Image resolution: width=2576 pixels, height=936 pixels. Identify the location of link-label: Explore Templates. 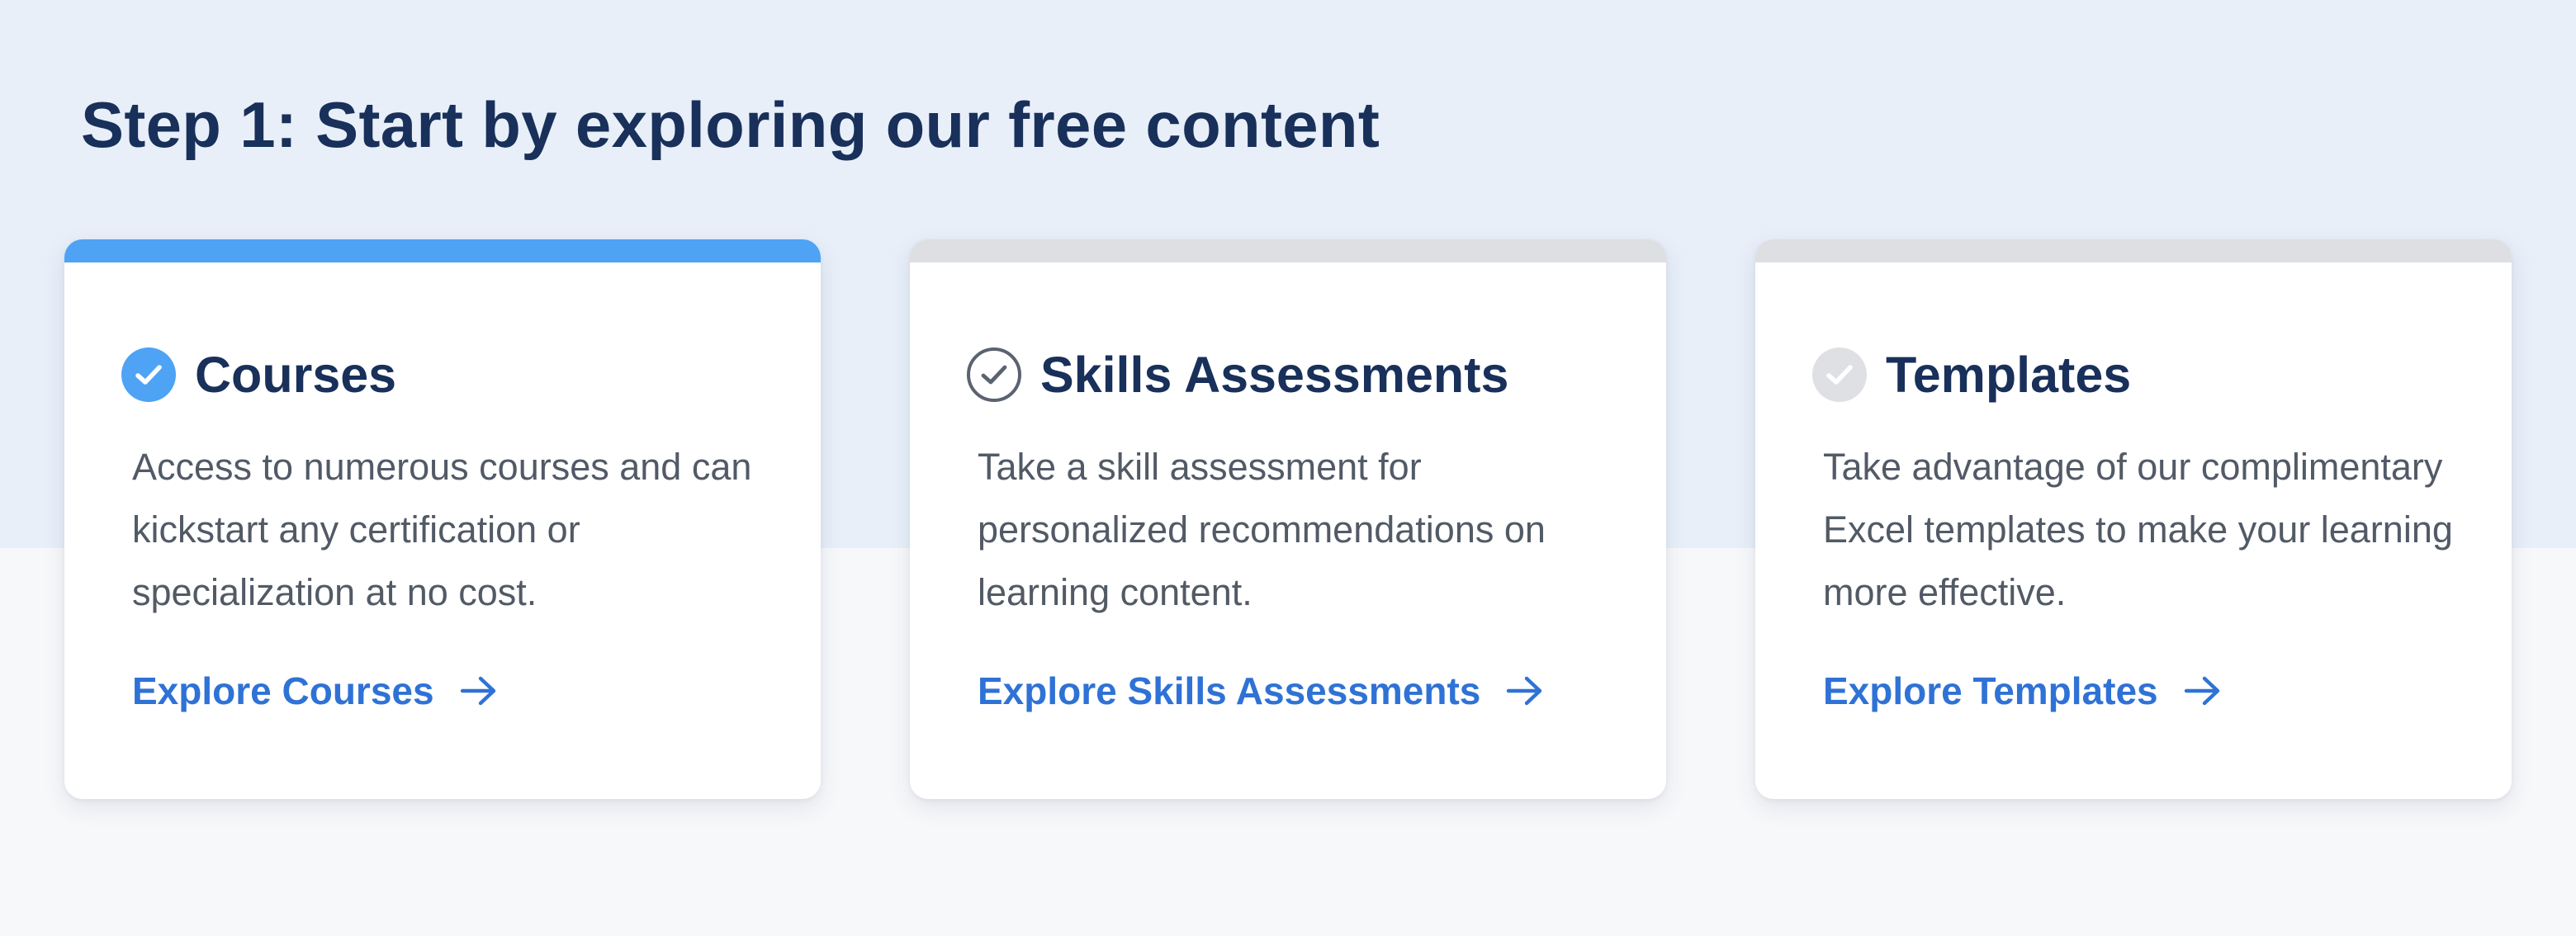
(1990, 690).